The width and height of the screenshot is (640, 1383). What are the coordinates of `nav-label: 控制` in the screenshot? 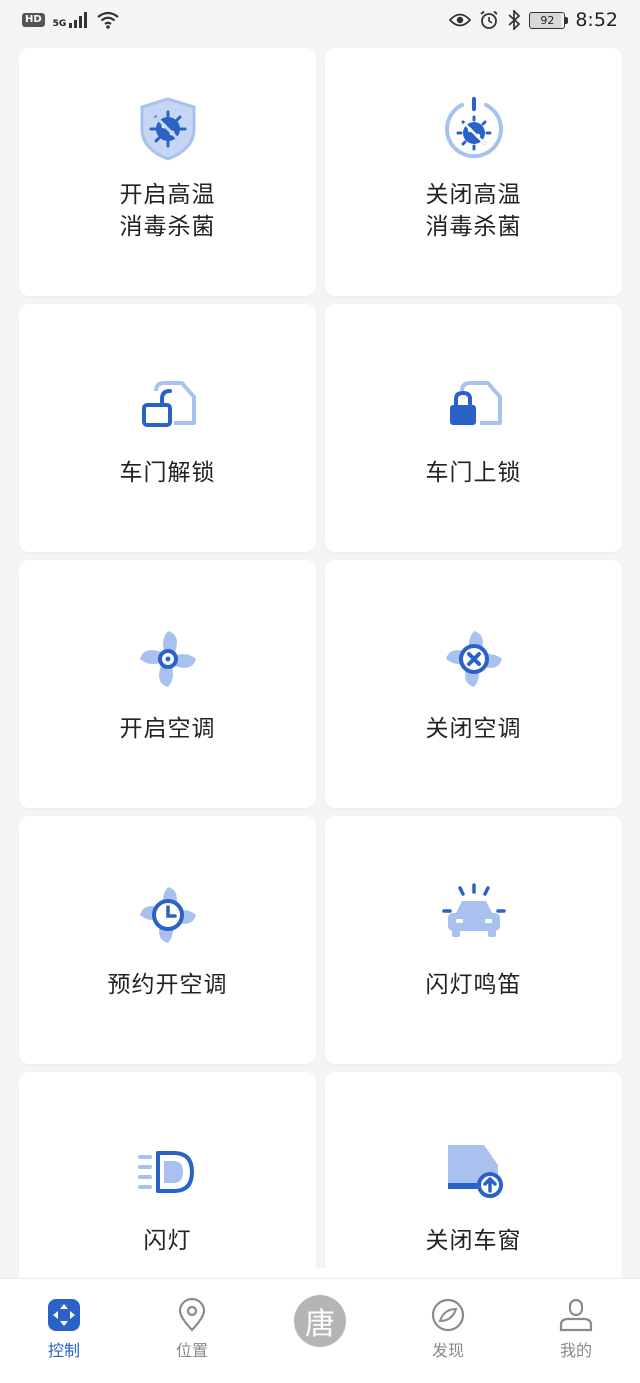 It's located at (63, 1350).